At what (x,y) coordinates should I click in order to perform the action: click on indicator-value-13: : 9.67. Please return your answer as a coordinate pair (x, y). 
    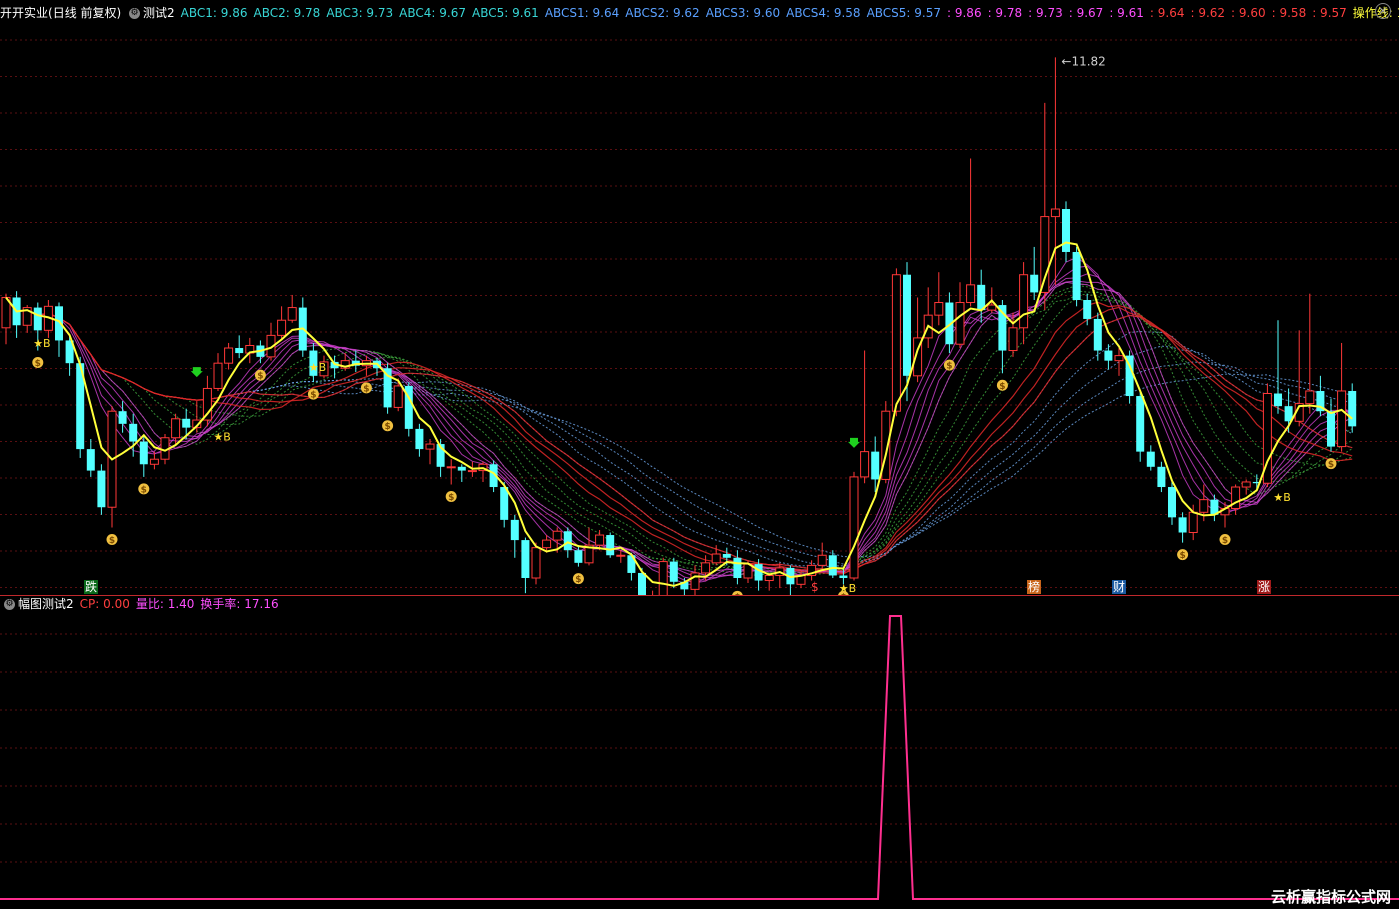
    Looking at the image, I should click on (1086, 13).